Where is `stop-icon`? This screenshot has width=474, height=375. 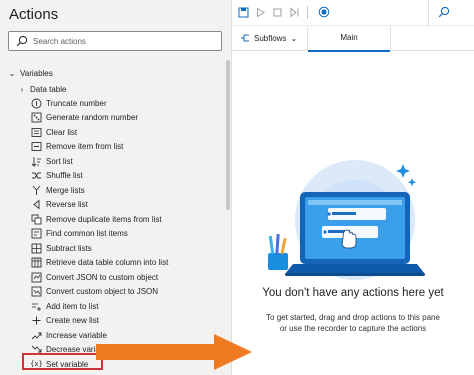
stop-icon is located at coordinates (277, 12).